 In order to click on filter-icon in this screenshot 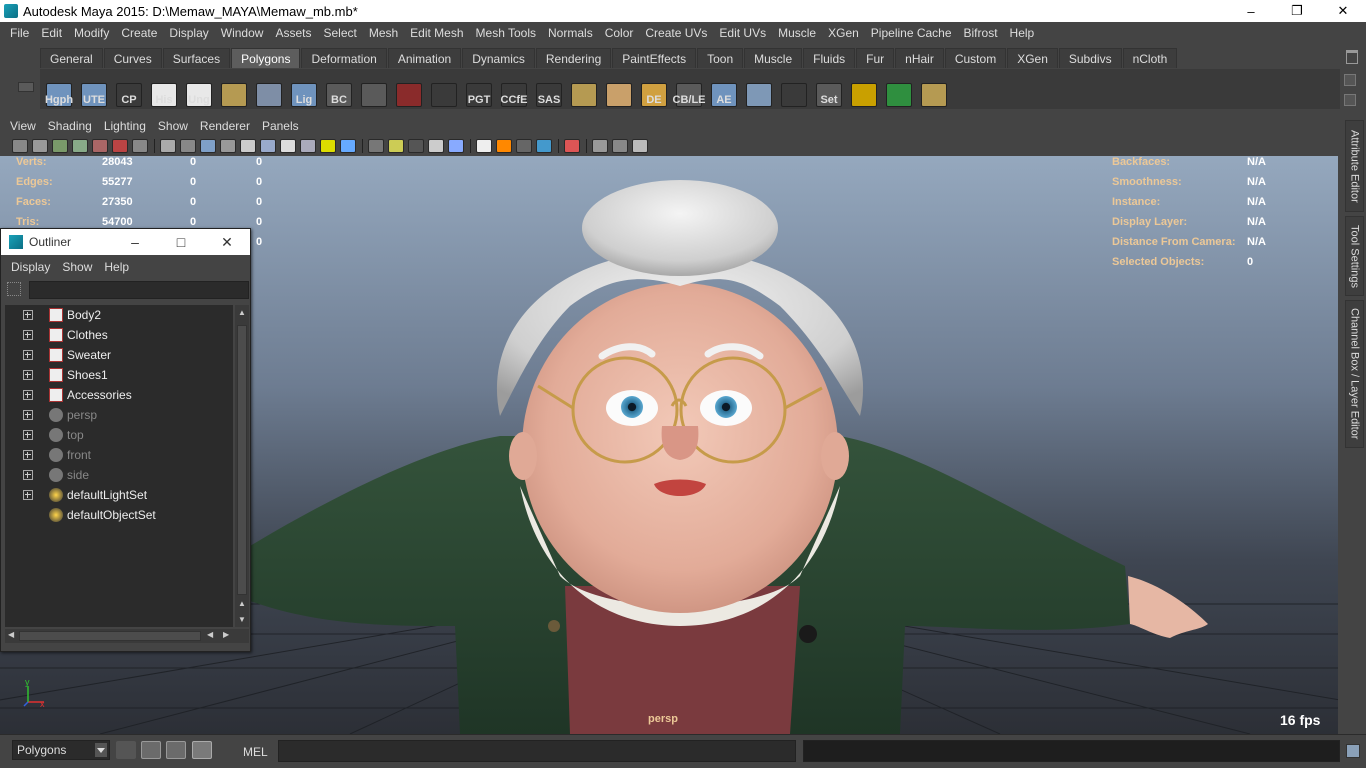, I will do `click(14, 289)`.